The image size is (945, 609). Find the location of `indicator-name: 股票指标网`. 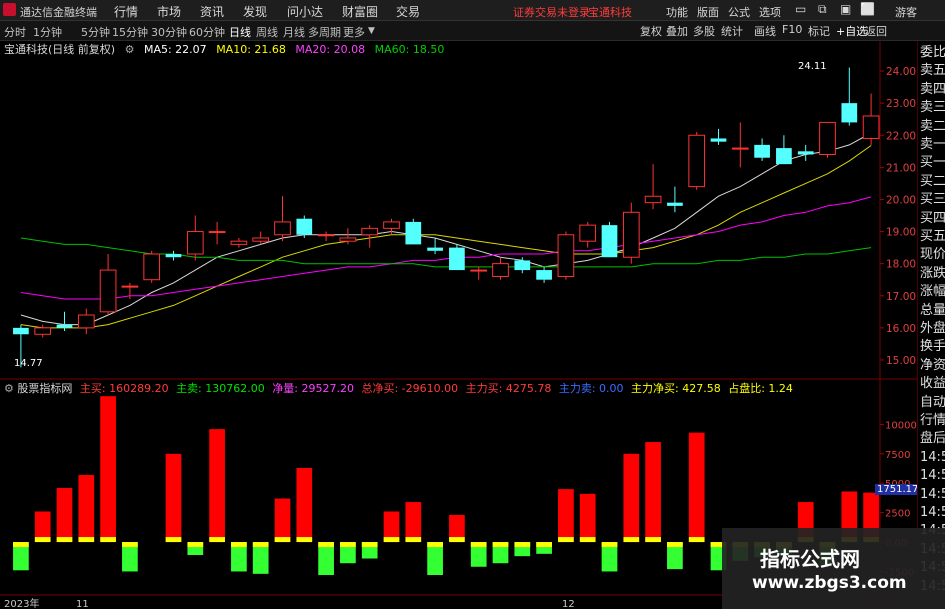

indicator-name: 股票指标网 is located at coordinates (45, 388).